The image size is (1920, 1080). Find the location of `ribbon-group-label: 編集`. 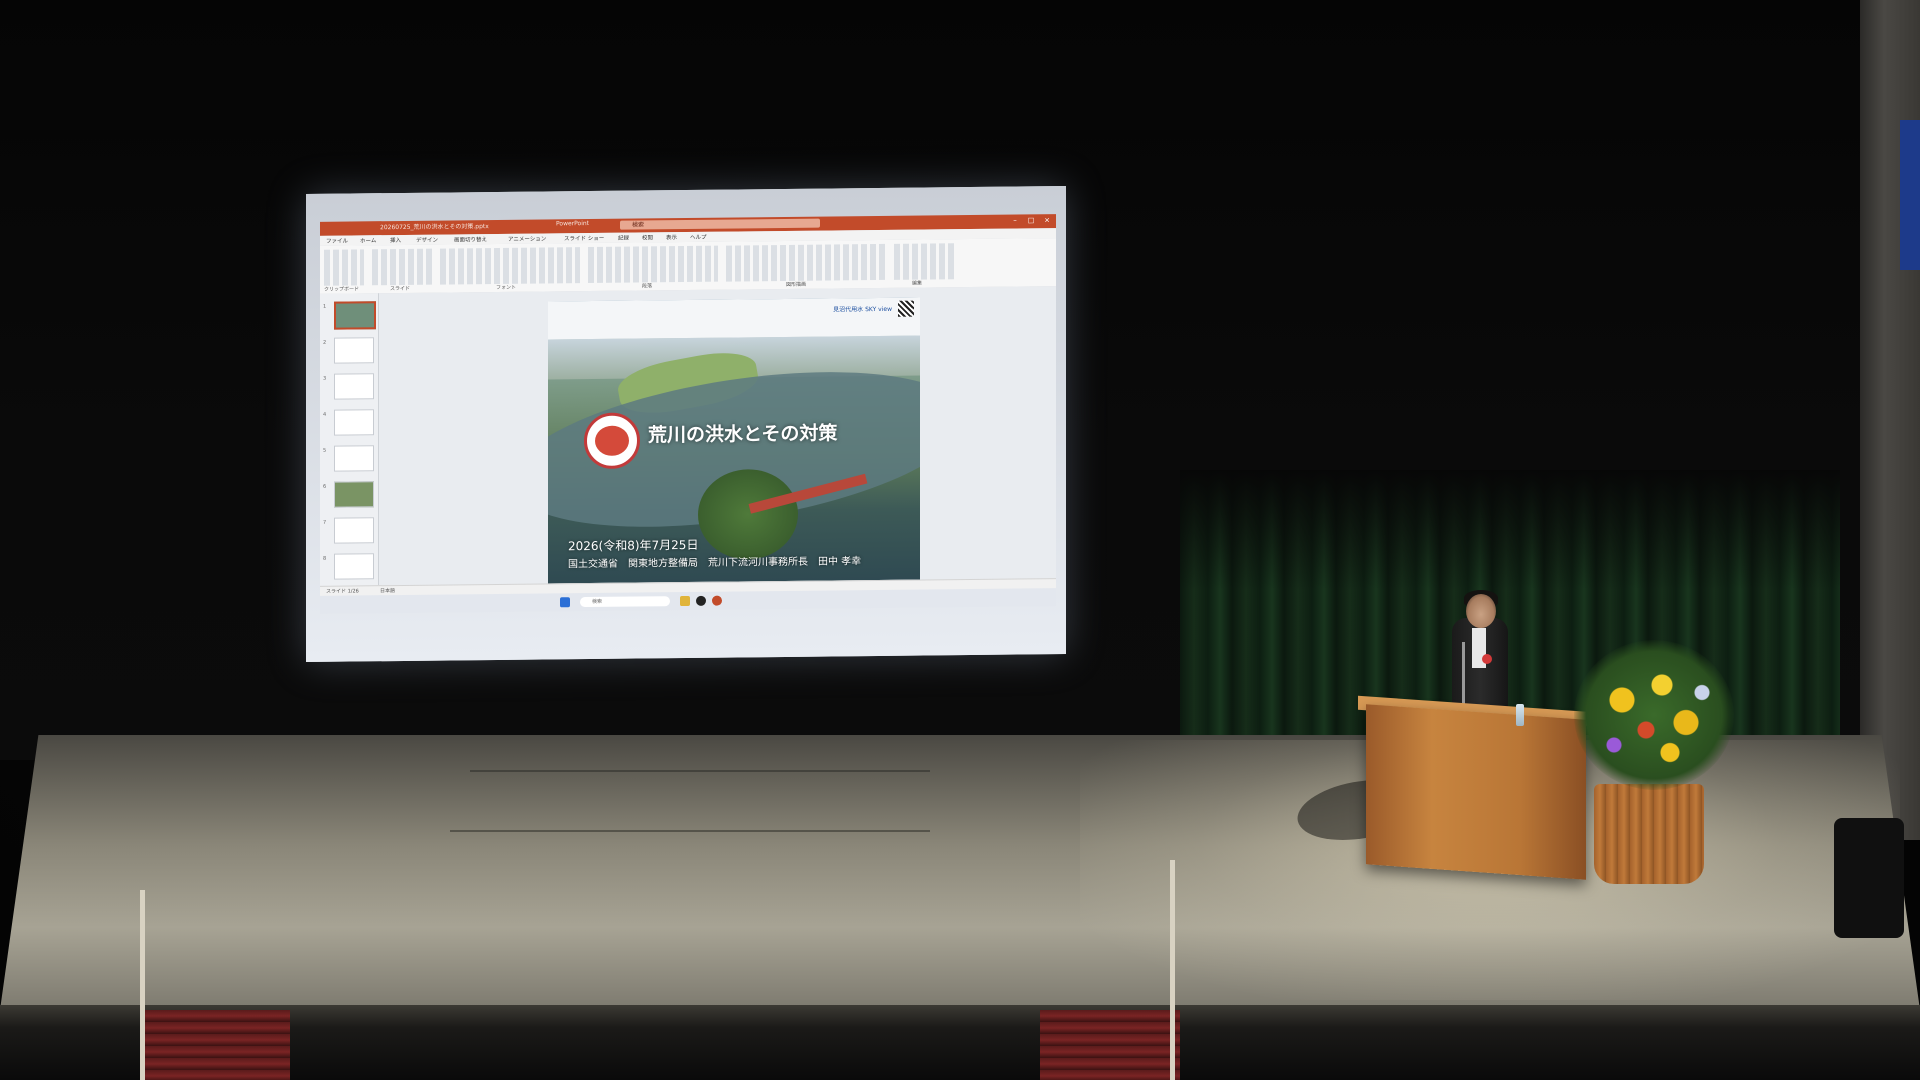

ribbon-group-label: 編集 is located at coordinates (917, 283).